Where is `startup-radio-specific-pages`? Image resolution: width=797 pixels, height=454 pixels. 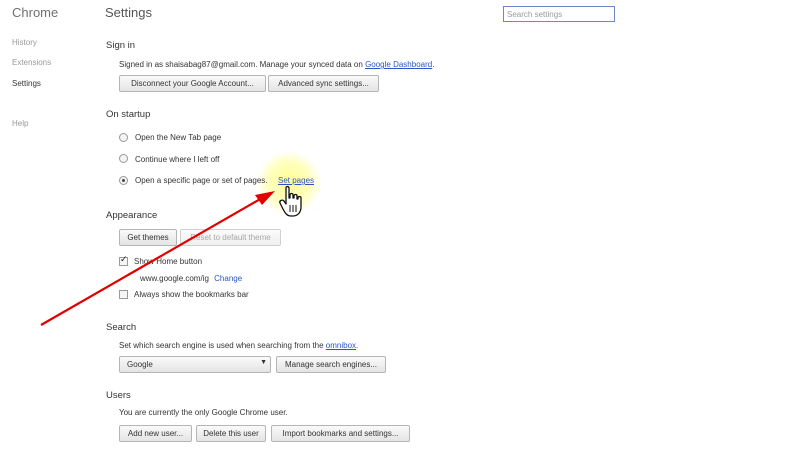
startup-radio-specific-pages is located at coordinates (123, 180).